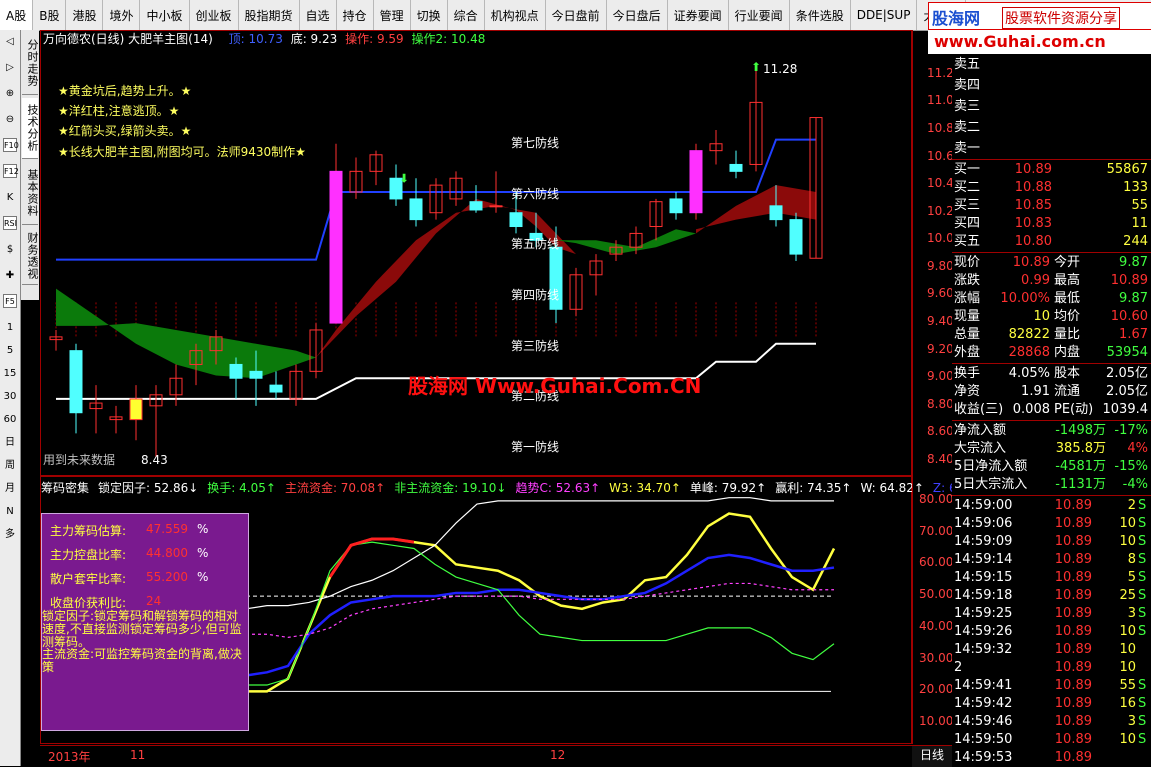 The width and height of the screenshot is (1151, 767). I want to click on menu-item-7: 自选, so click(318, 15).